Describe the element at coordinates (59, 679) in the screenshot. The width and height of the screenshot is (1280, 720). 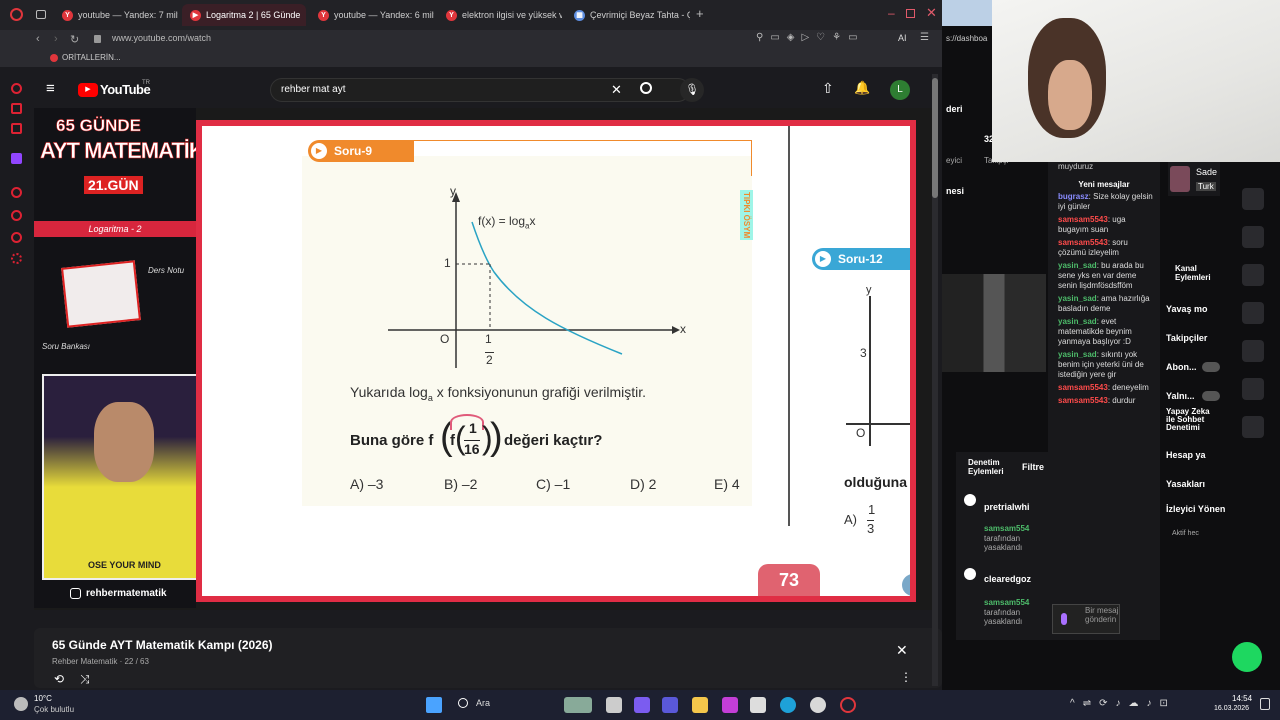
I see `loop-icon: ⟲` at that location.